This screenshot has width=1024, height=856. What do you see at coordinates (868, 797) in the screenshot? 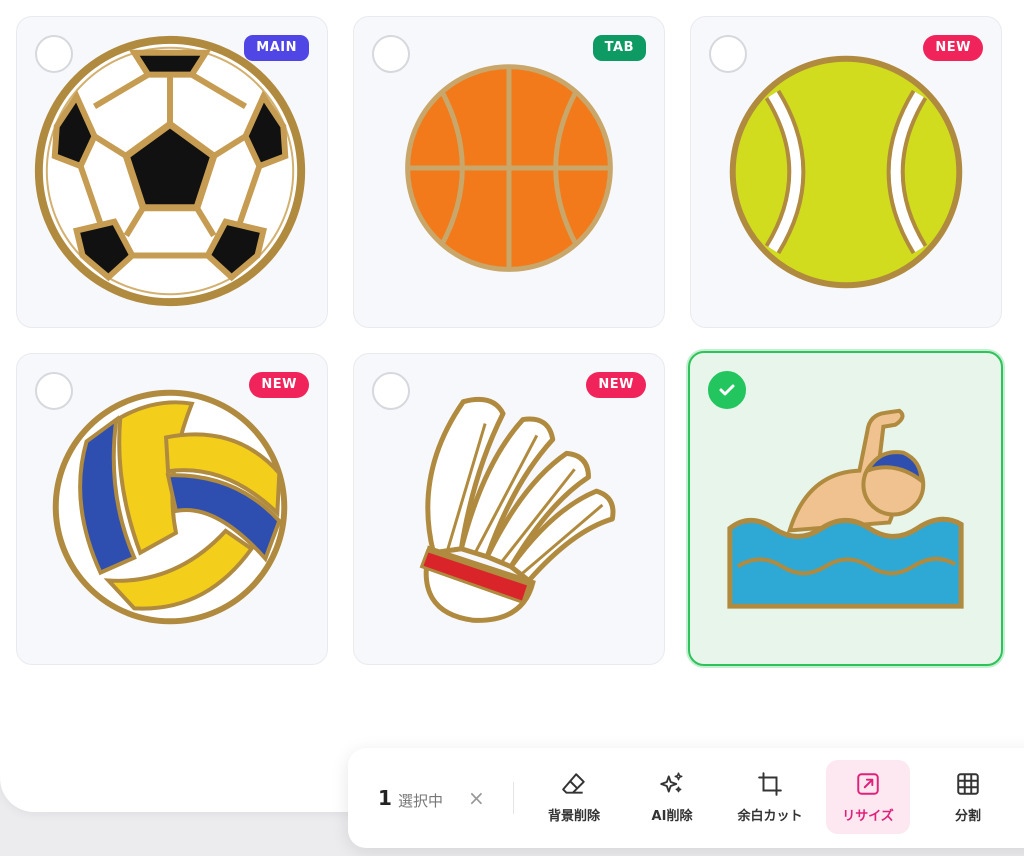
I see `resize-button: リサイズ` at bounding box center [868, 797].